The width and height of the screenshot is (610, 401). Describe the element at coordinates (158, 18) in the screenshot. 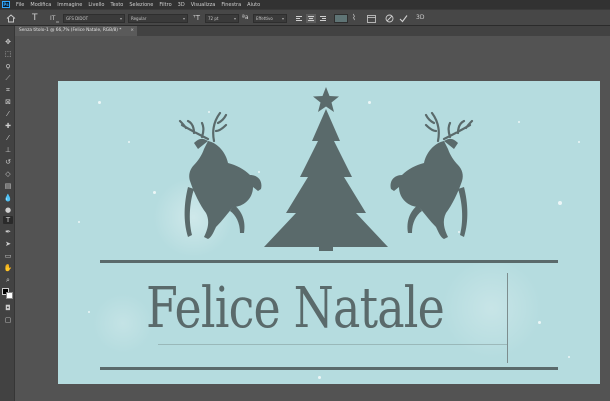

I see `font-style-select: Regular ▾` at that location.